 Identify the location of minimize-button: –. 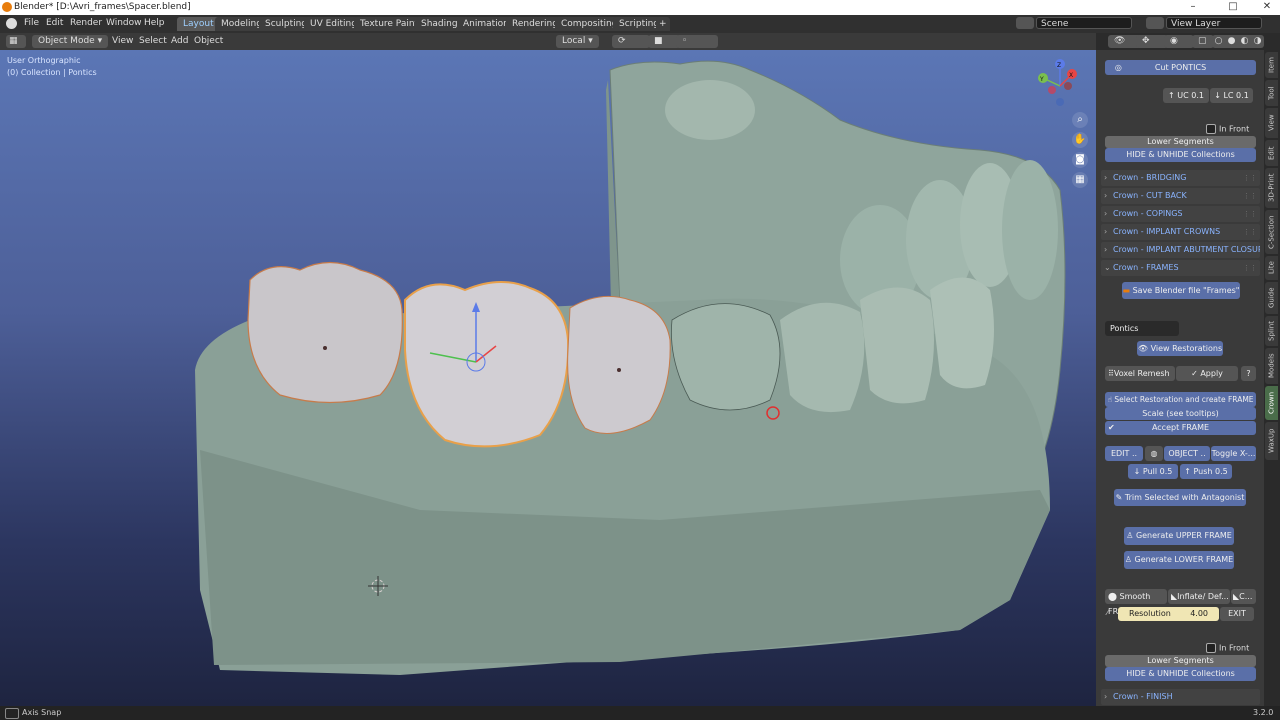
(1193, 6).